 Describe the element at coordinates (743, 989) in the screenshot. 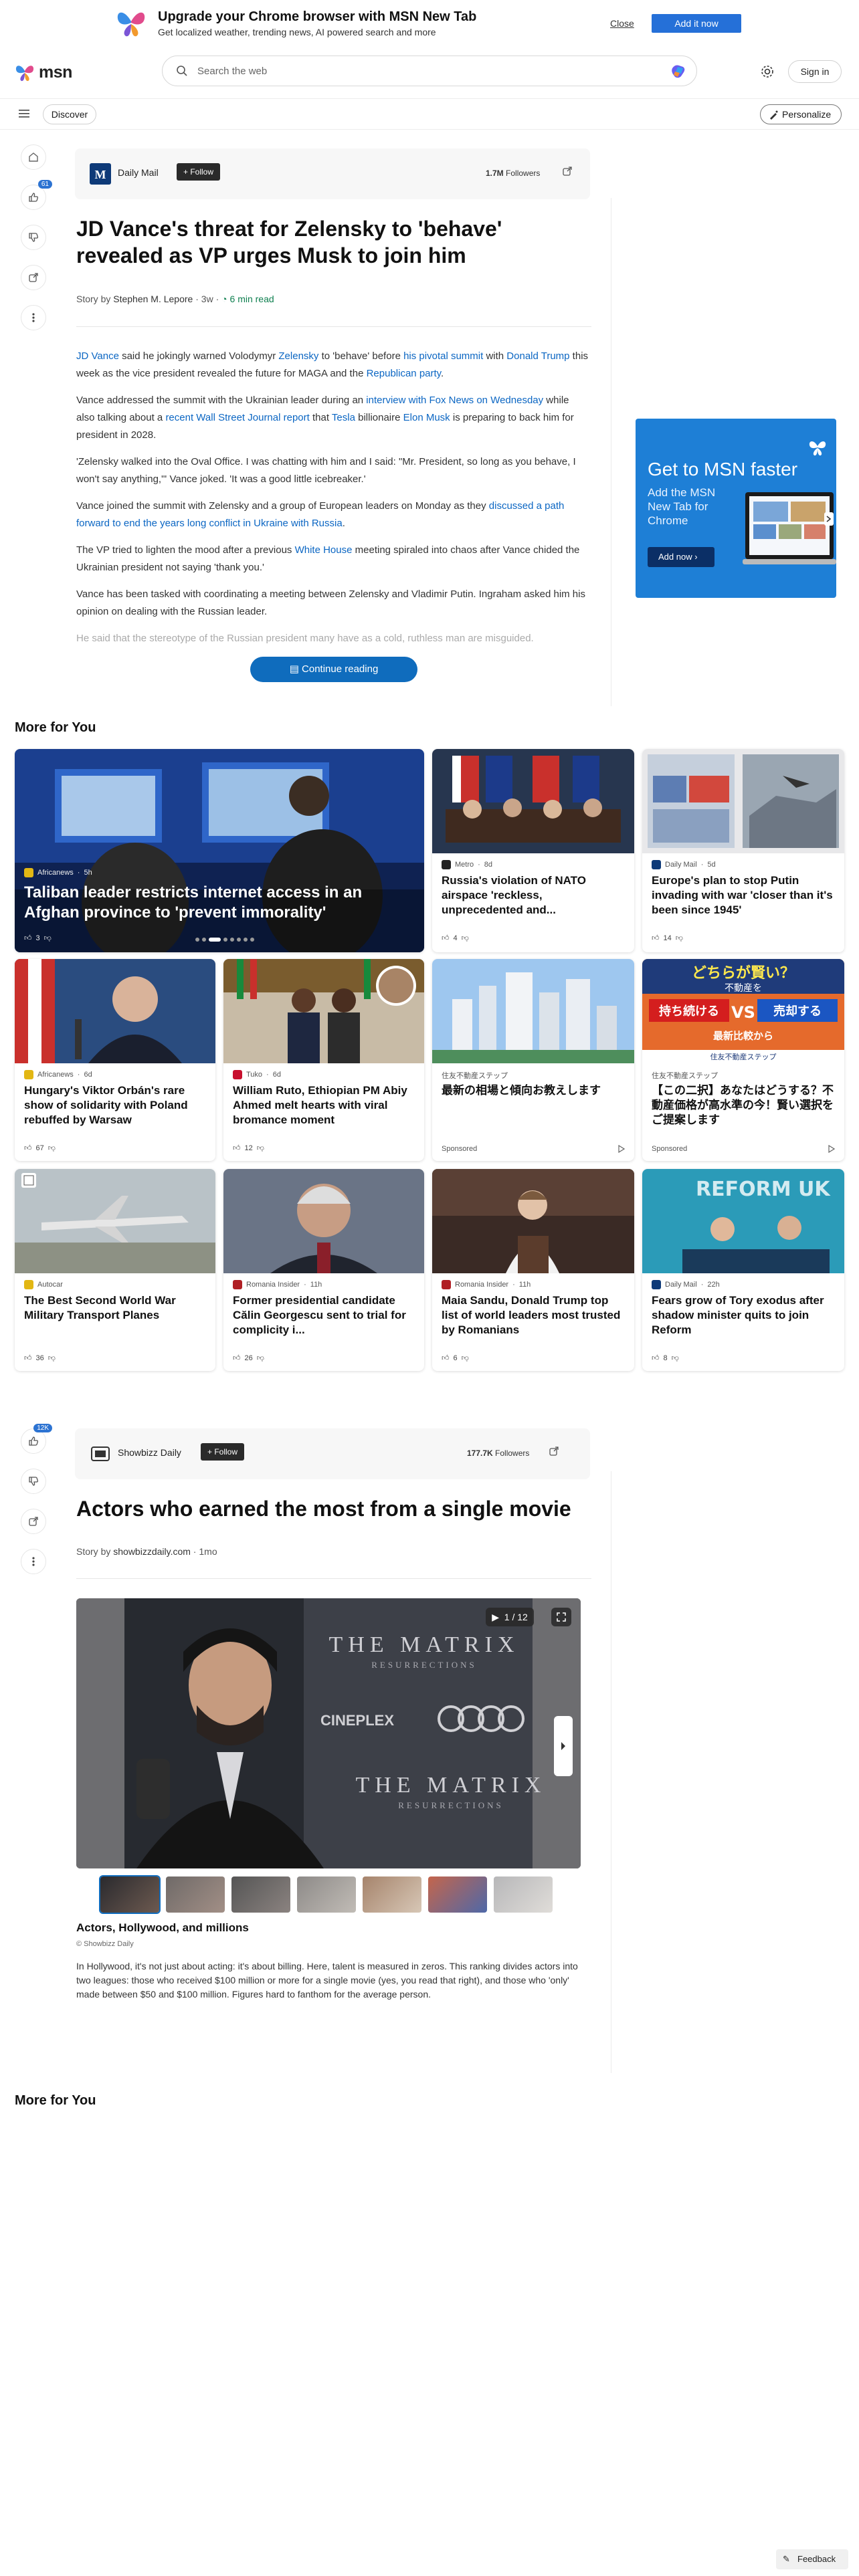

I see `svg-text: 不動産を` at that location.